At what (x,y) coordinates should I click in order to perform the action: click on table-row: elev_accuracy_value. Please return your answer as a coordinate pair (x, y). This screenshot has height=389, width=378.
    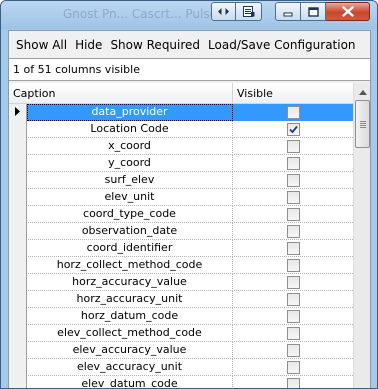
    Looking at the image, I should click on (181, 350).